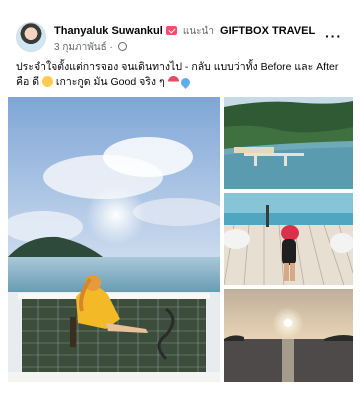 The image size is (360, 406). I want to click on post-date: 3 กุมภาพันธ์, so click(80, 47).